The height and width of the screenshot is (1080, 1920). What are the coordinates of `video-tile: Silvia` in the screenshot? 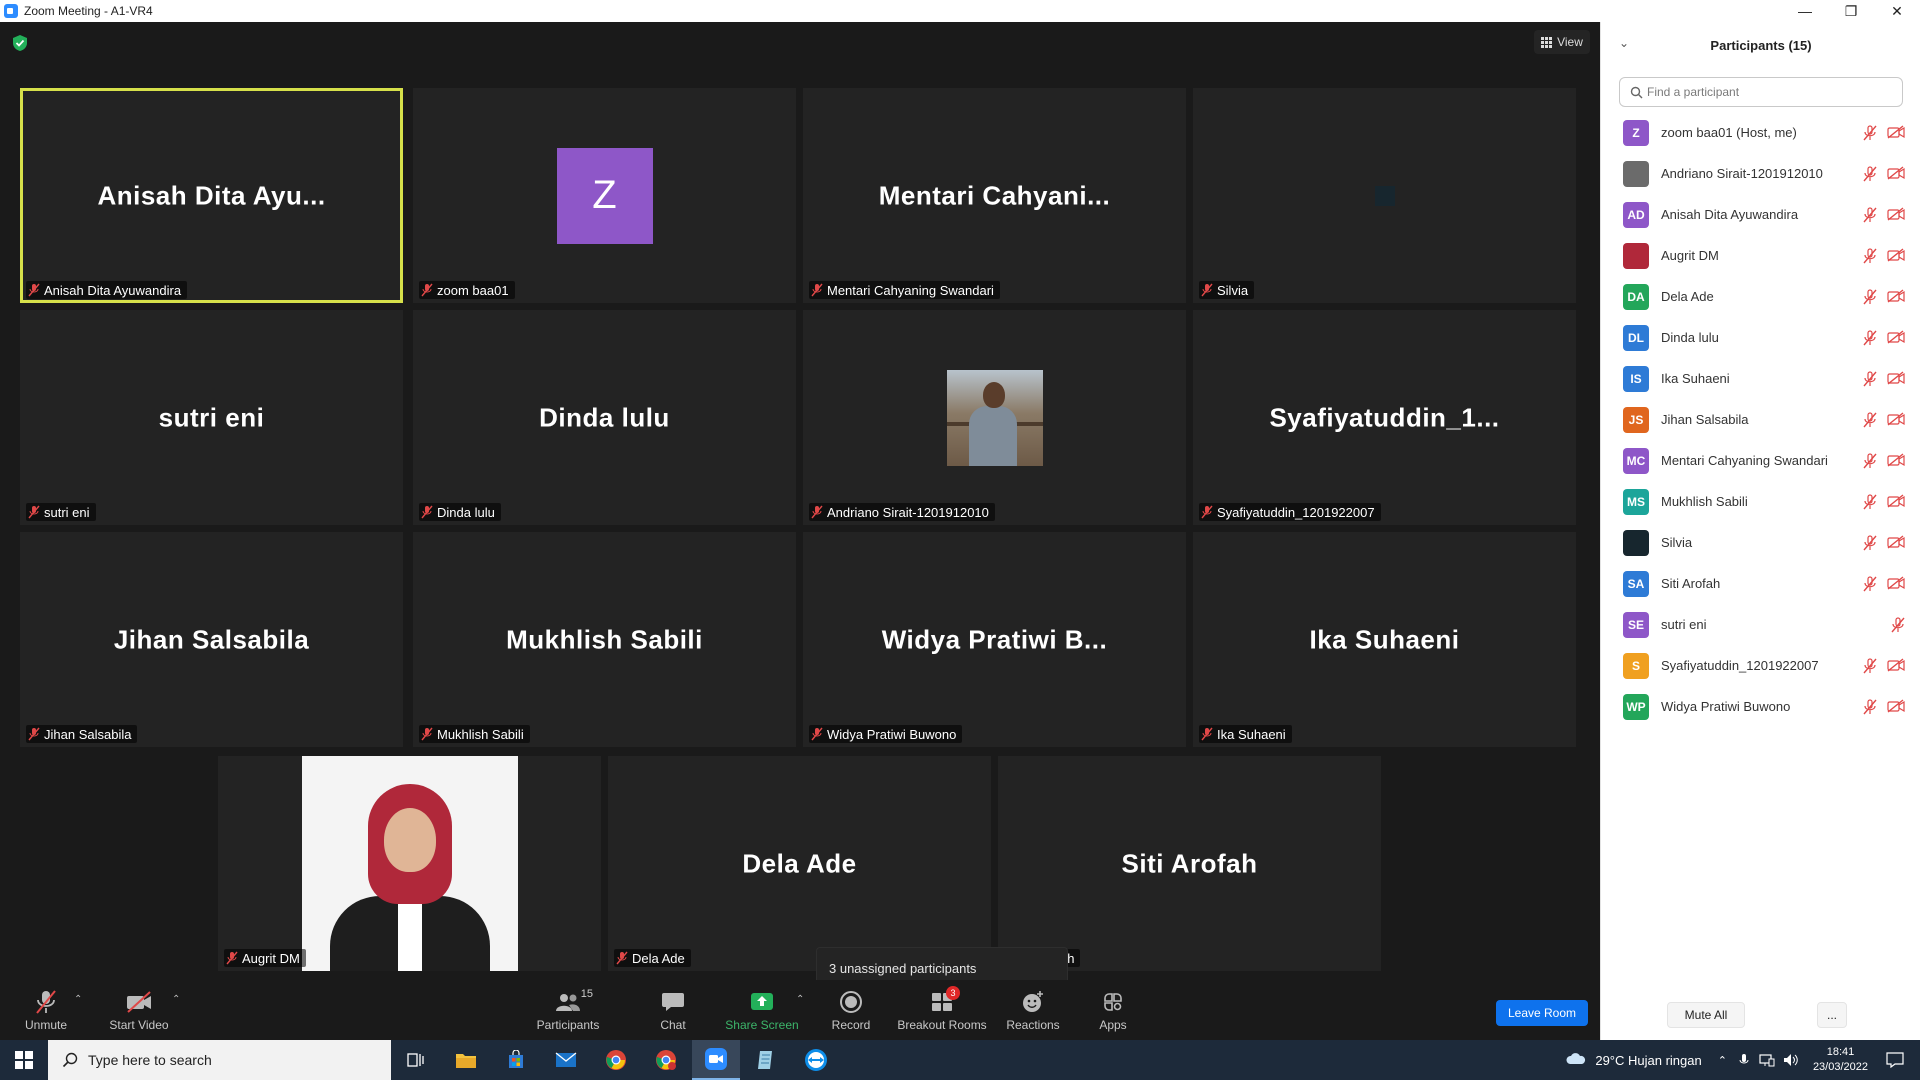 It's located at (1384, 195).